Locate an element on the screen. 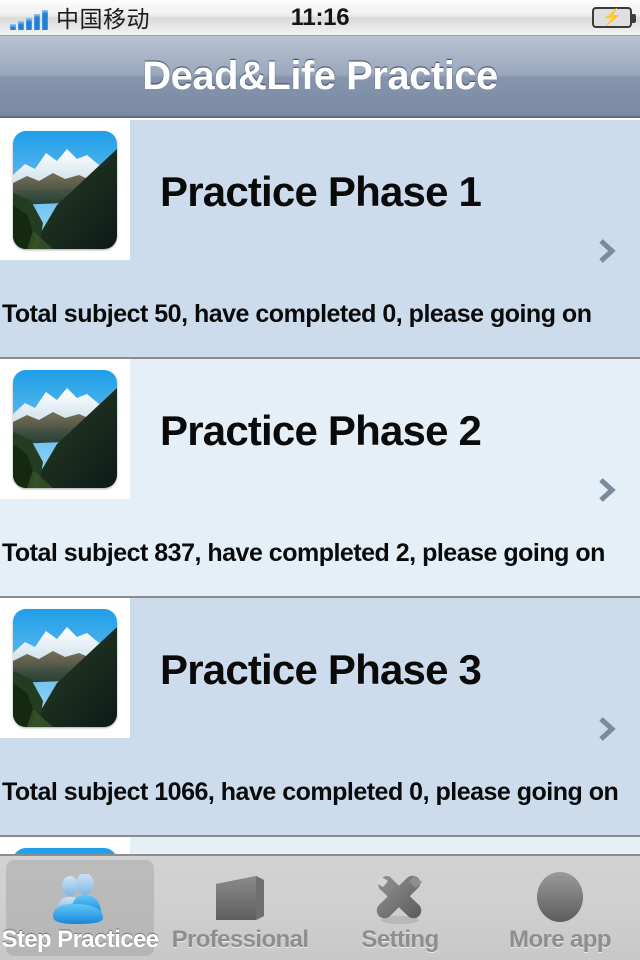 Image resolution: width=640 pixels, height=960 pixels. list-item-title: Practice Phase 3 is located at coordinates (321, 669).